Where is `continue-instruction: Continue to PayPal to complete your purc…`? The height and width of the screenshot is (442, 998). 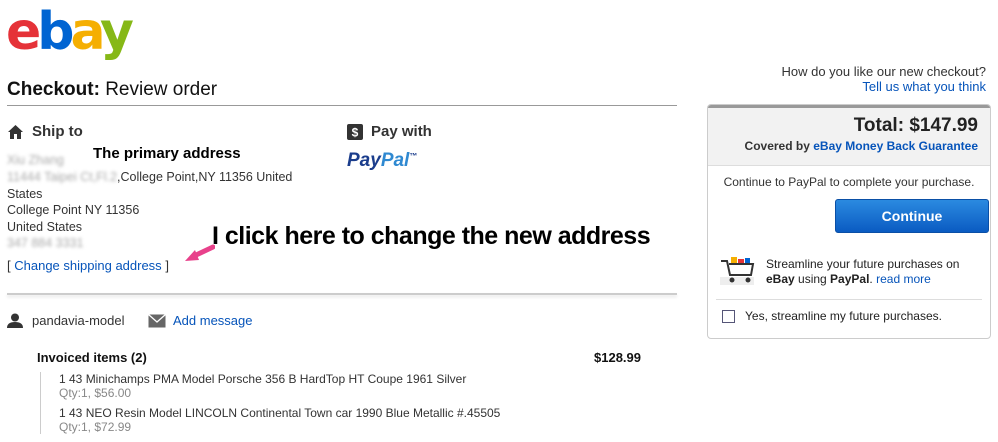 continue-instruction: Continue to PayPal to complete your purc… is located at coordinates (849, 182).